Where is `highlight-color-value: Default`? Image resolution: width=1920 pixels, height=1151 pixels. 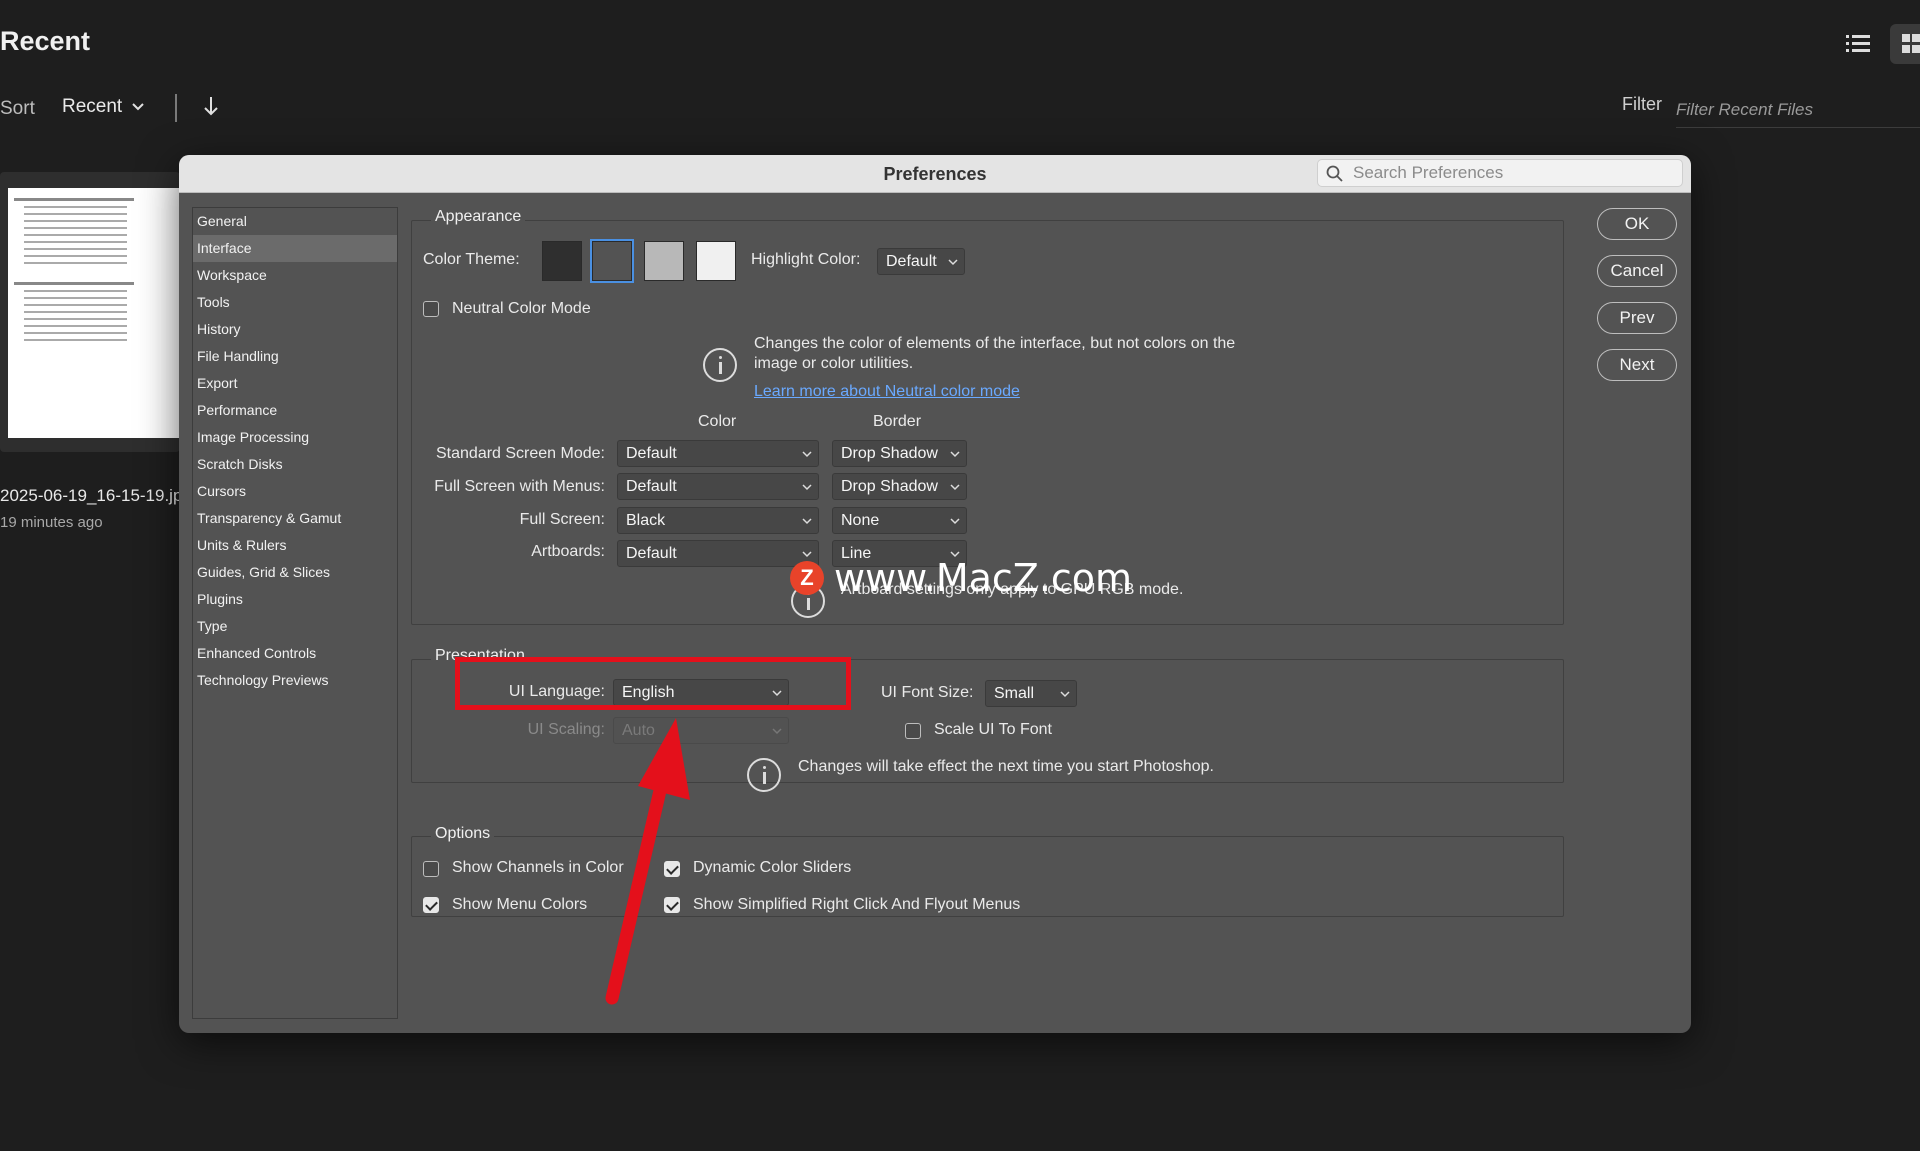 highlight-color-value: Default is located at coordinates (911, 261).